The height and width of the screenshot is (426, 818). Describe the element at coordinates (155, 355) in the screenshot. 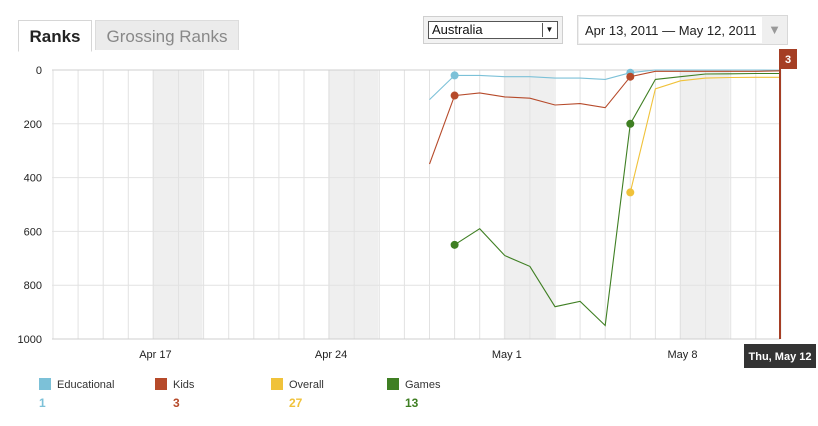

I see `x-tick-label: Apr 17` at that location.